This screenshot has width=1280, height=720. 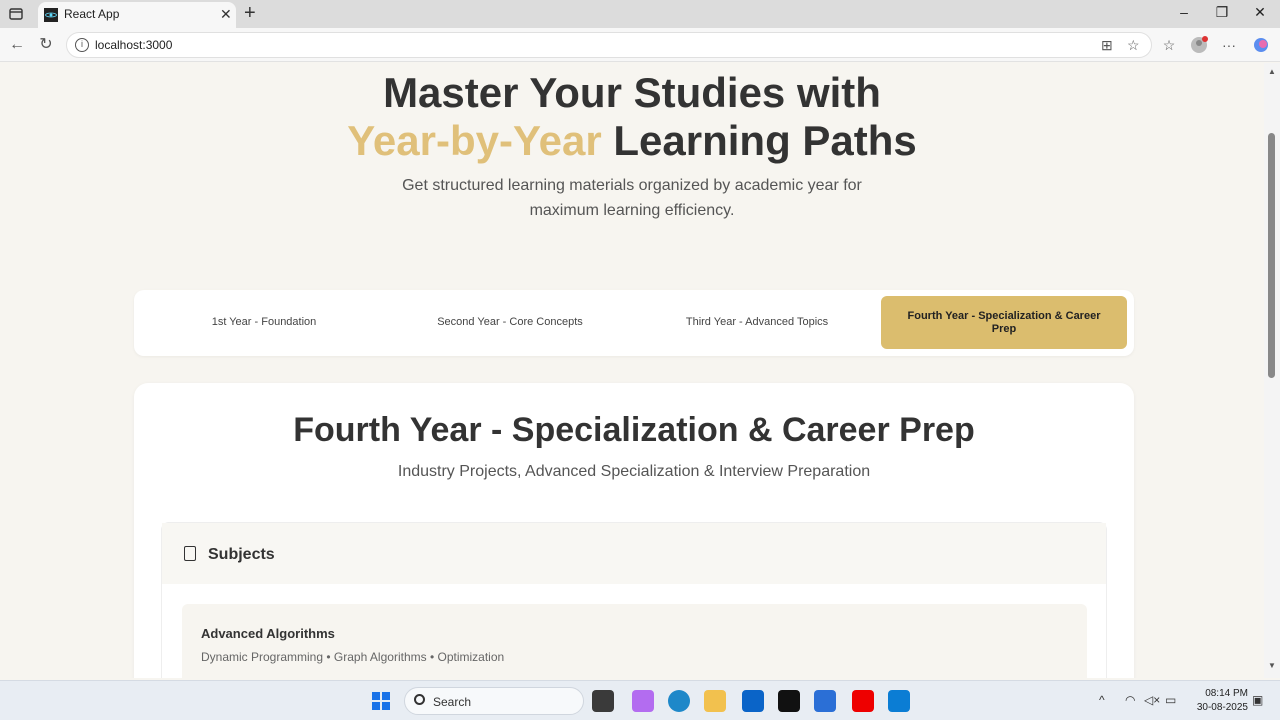 What do you see at coordinates (1226, 693) in the screenshot?
I see `clock-time: 08:14 PM` at bounding box center [1226, 693].